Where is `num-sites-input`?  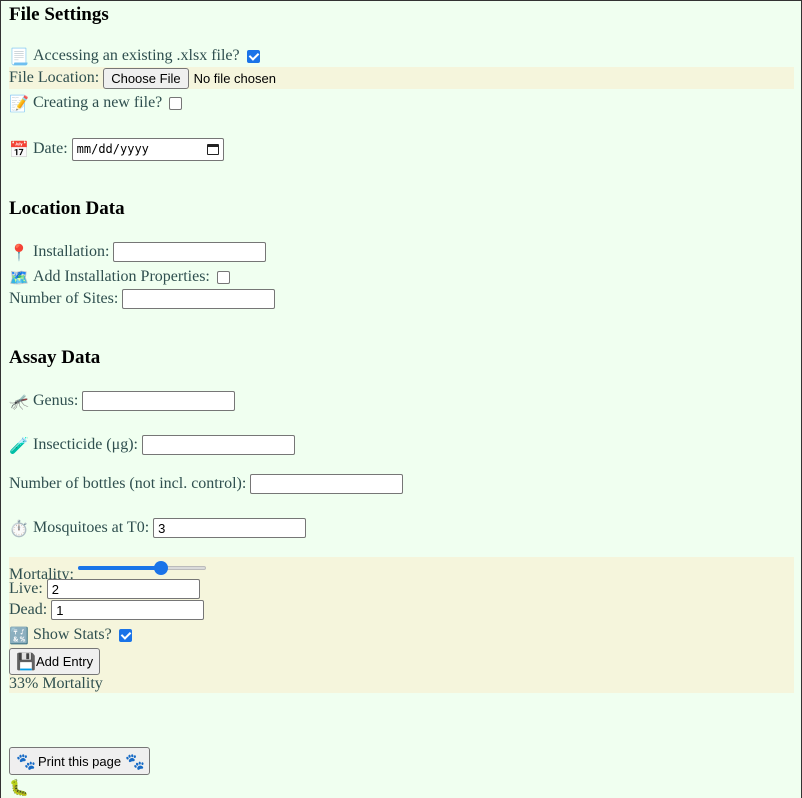
num-sites-input is located at coordinates (199, 299).